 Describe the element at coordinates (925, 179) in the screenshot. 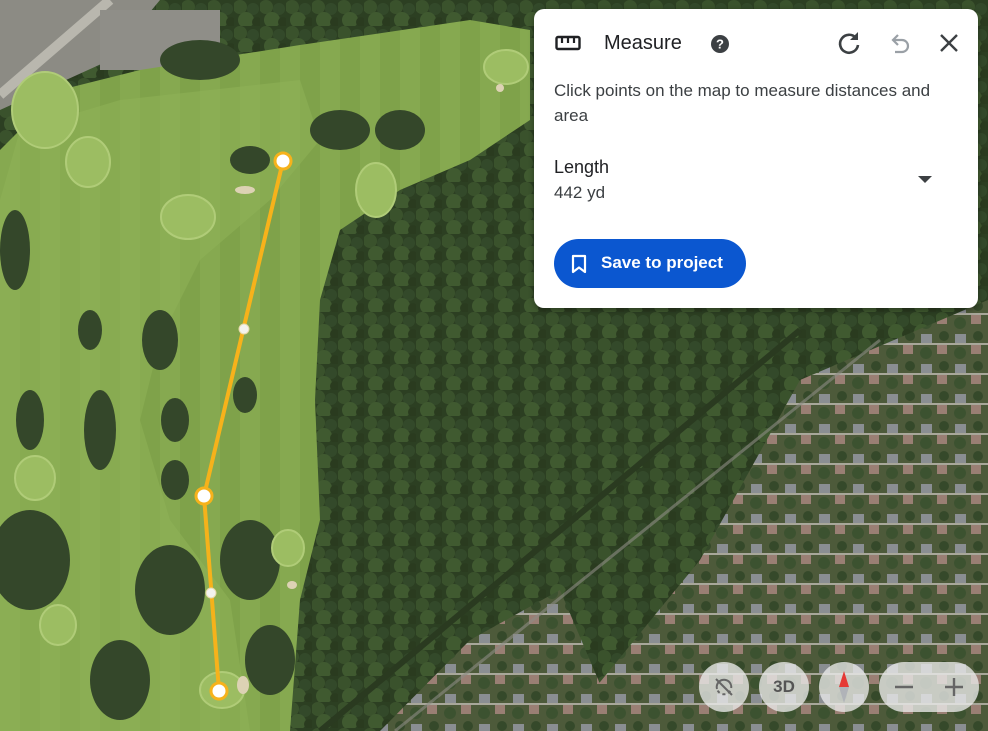

I see `dropdown-arrow-icon` at that location.